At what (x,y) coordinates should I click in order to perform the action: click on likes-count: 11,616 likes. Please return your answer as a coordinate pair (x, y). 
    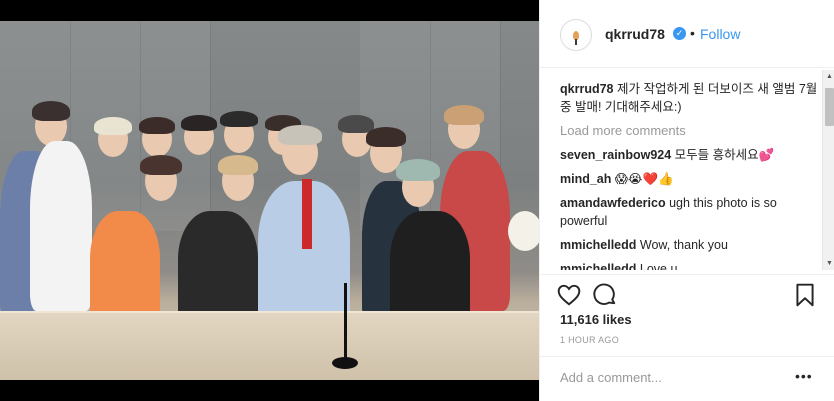
    Looking at the image, I should click on (596, 319).